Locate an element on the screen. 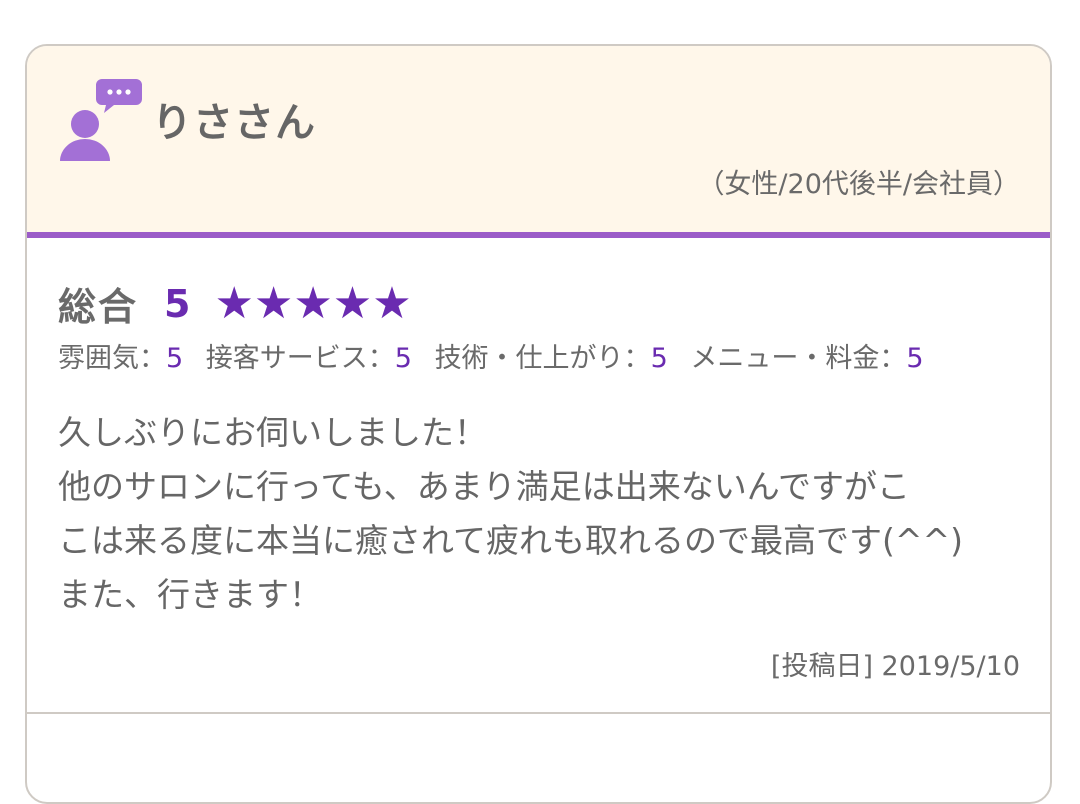 The height and width of the screenshot is (804, 1080). rating-menu-price: メニュー・料金：5 is located at coordinates (806, 358).